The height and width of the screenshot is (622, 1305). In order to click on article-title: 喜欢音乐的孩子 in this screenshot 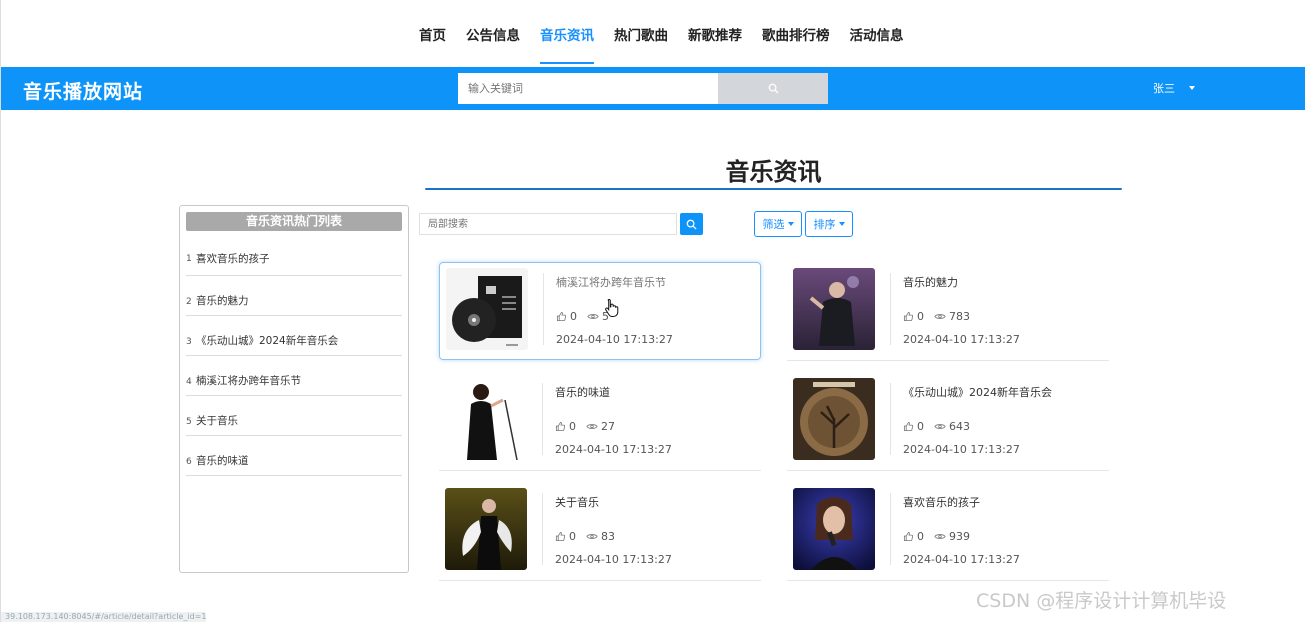, I will do `click(941, 502)`.